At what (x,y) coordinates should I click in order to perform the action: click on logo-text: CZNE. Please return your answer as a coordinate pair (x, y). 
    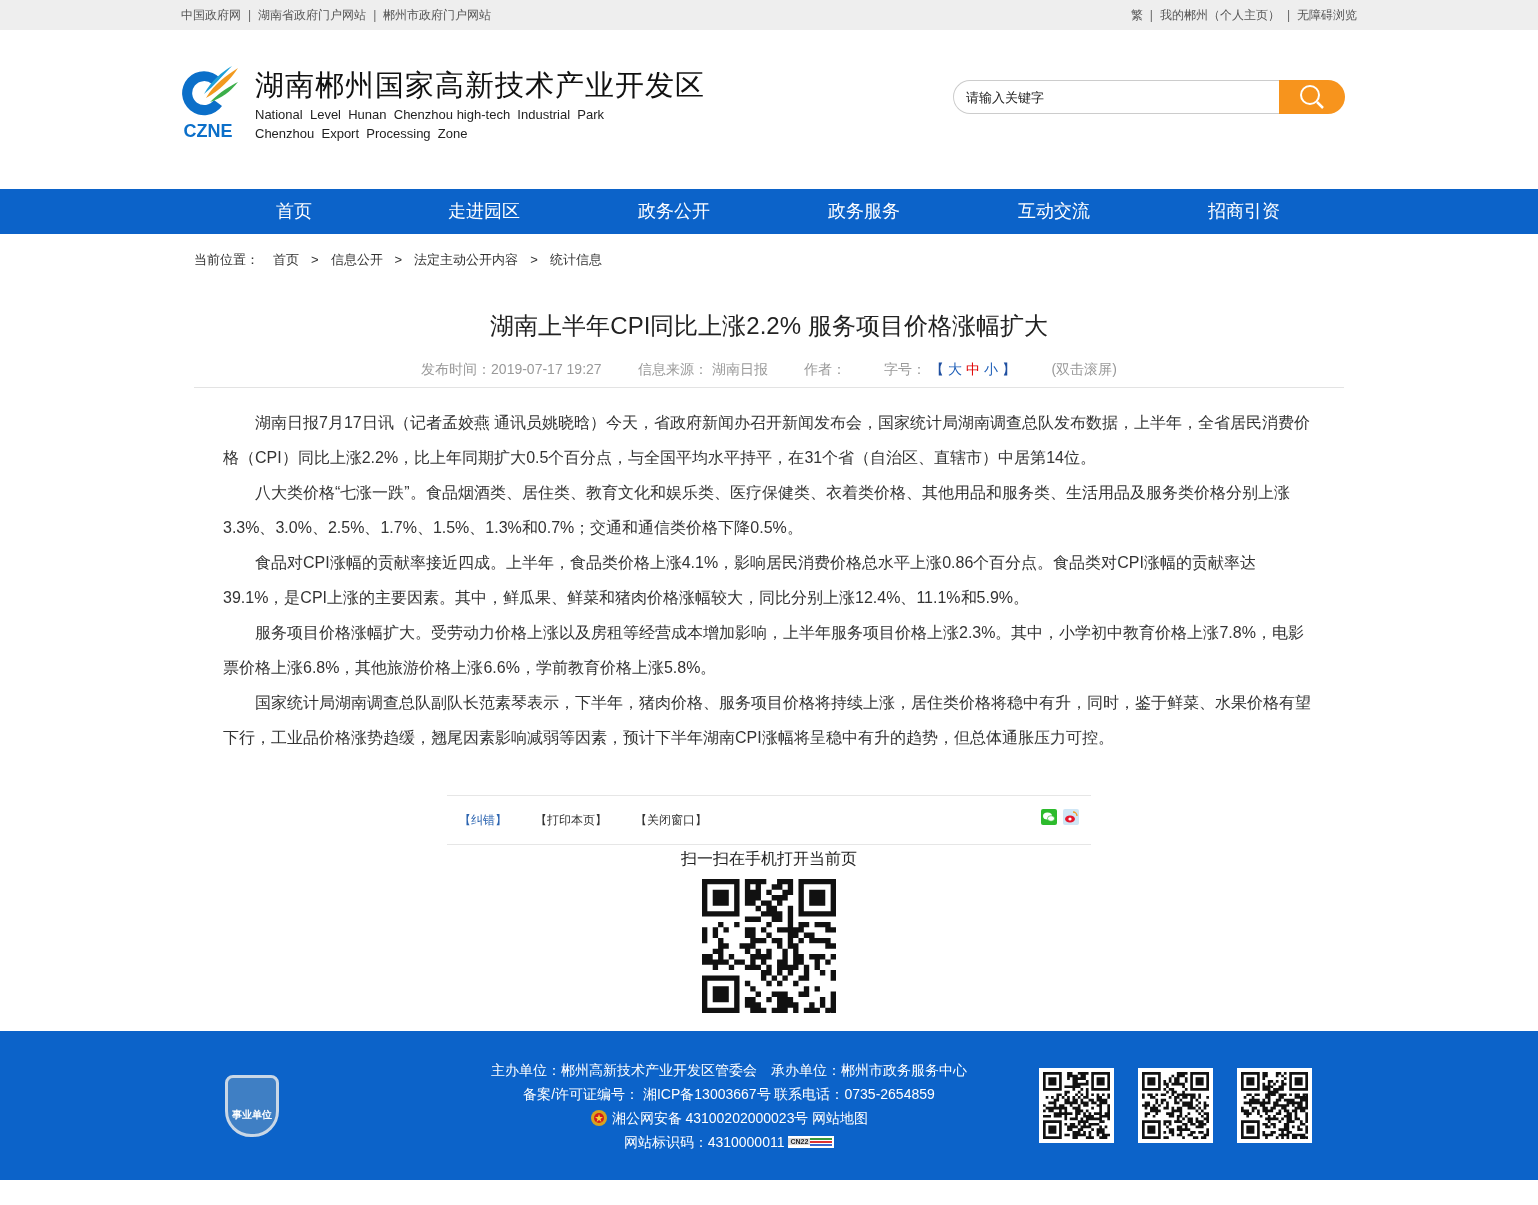
    Looking at the image, I should click on (208, 131).